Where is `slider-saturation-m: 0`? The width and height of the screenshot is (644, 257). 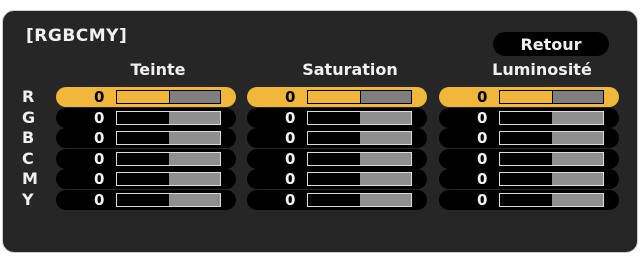
slider-saturation-m: 0 is located at coordinates (337, 179).